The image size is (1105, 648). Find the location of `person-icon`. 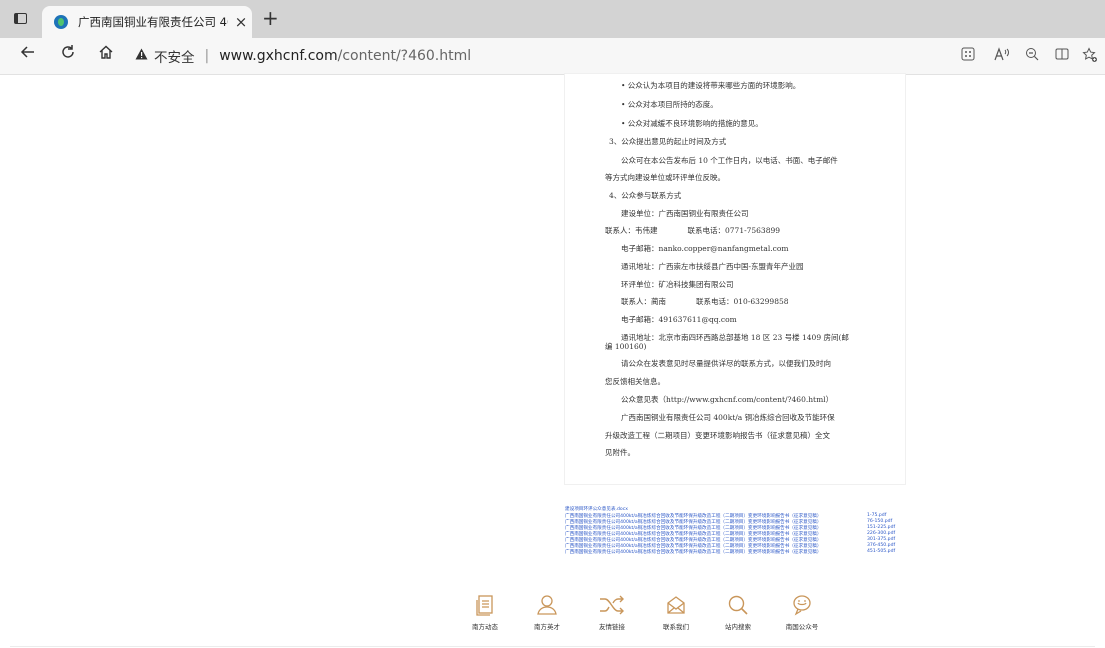

person-icon is located at coordinates (547, 605).